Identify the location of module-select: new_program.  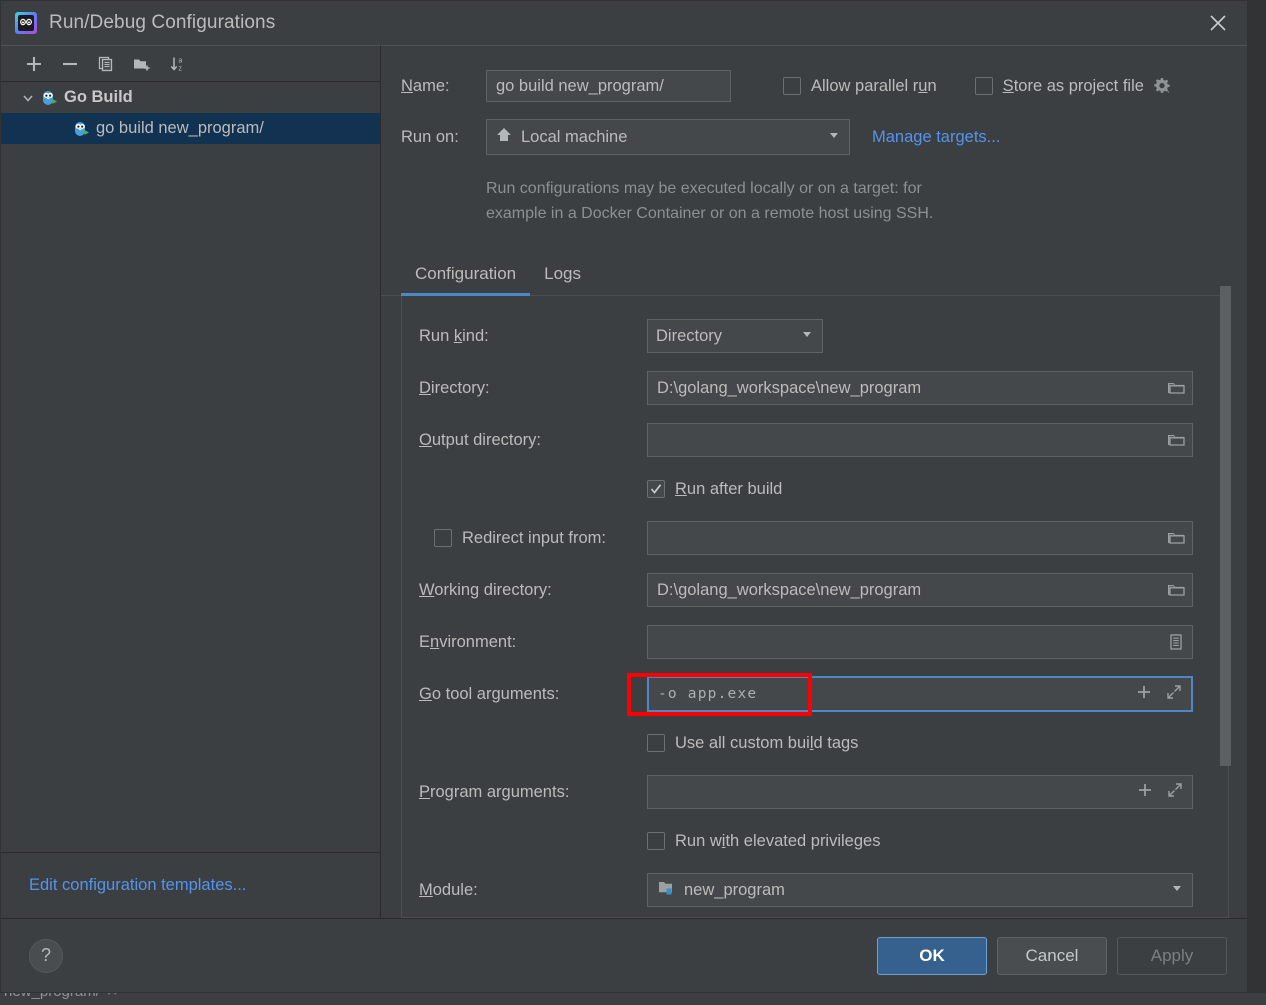
(920, 890).